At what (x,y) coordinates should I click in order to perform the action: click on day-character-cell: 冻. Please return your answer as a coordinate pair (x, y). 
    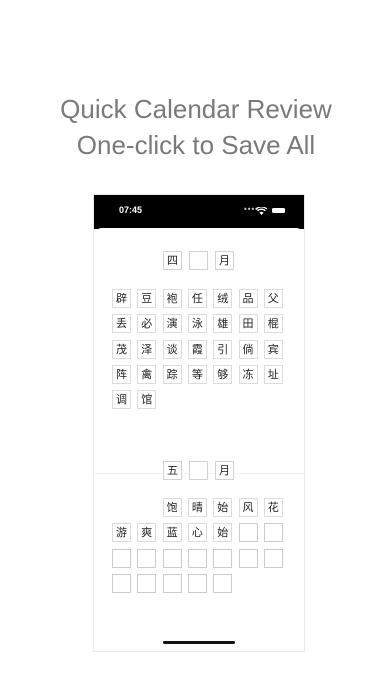
    Looking at the image, I should click on (248, 374).